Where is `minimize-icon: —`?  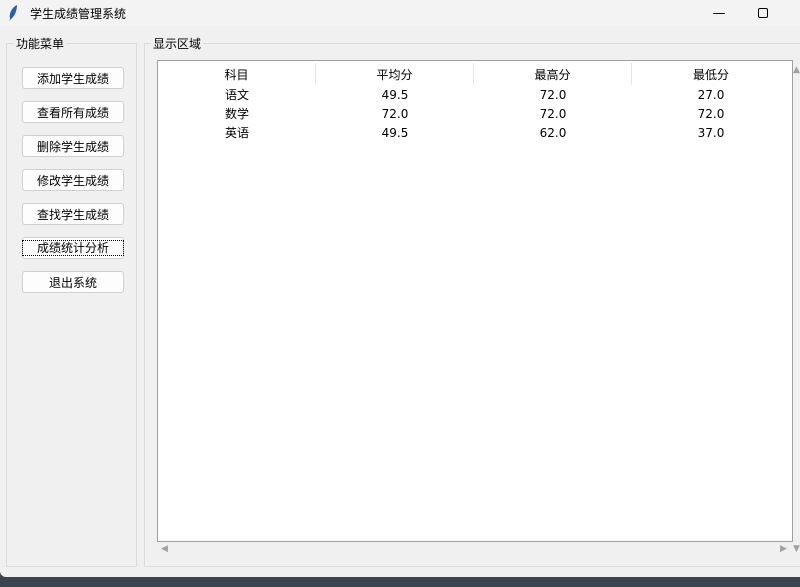 minimize-icon: — is located at coordinates (719, 13).